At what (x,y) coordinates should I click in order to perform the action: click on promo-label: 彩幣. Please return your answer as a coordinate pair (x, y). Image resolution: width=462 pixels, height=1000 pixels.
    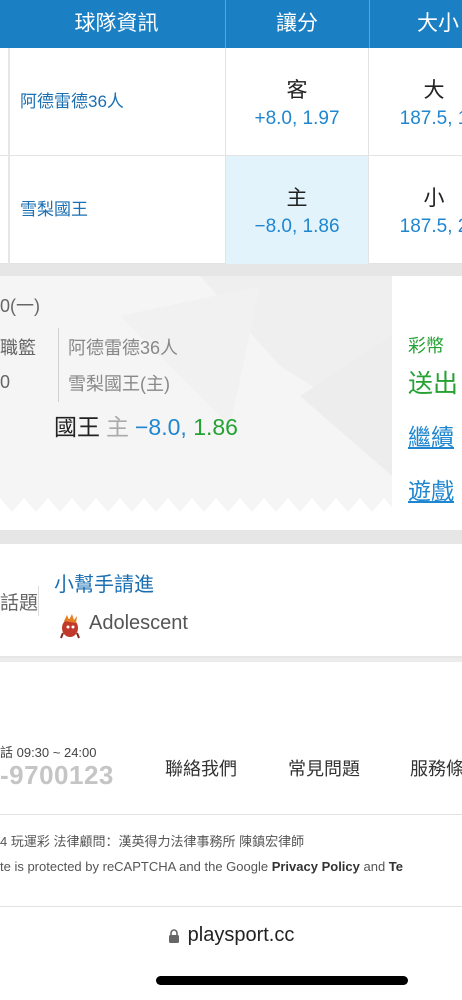
    Looking at the image, I should click on (426, 346).